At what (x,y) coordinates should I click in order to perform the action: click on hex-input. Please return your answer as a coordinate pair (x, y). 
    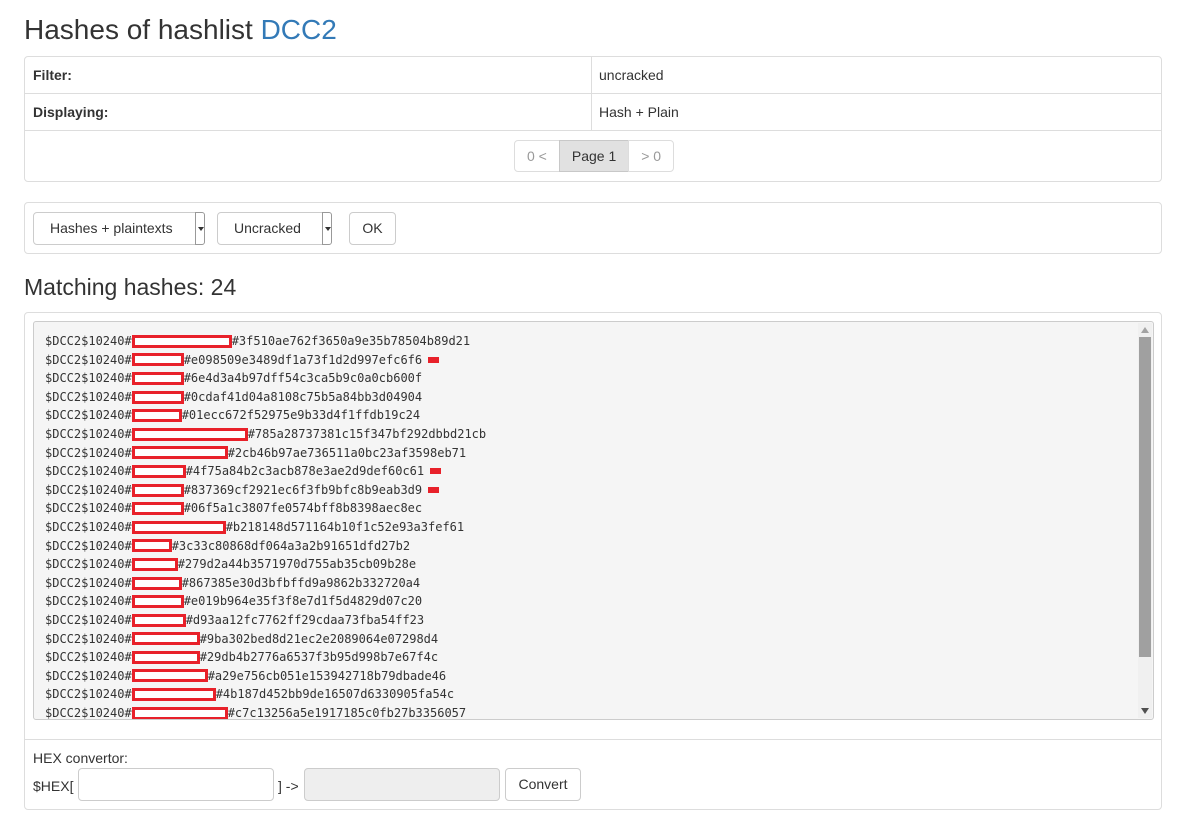
    Looking at the image, I should click on (176, 784).